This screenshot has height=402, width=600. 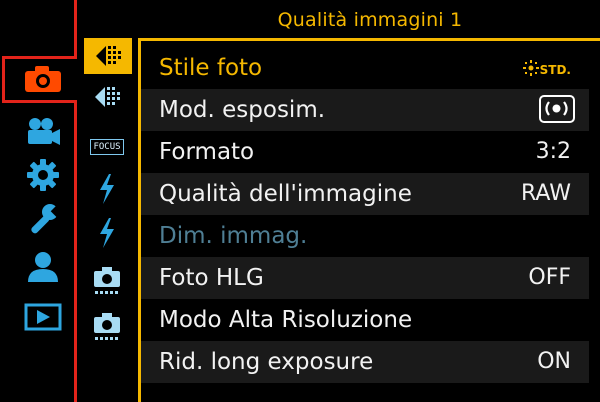 I want to click on sub-tab-focus: FOCUS, so click(x=107, y=147).